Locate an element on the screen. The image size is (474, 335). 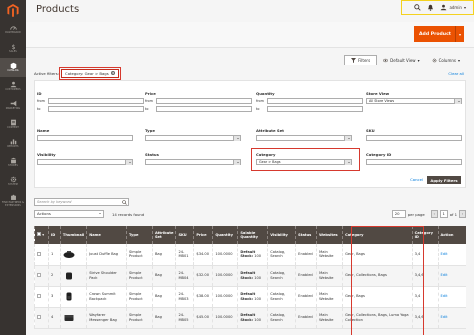
chevron-down-icon: ▾ is located at coordinates (459, 34).